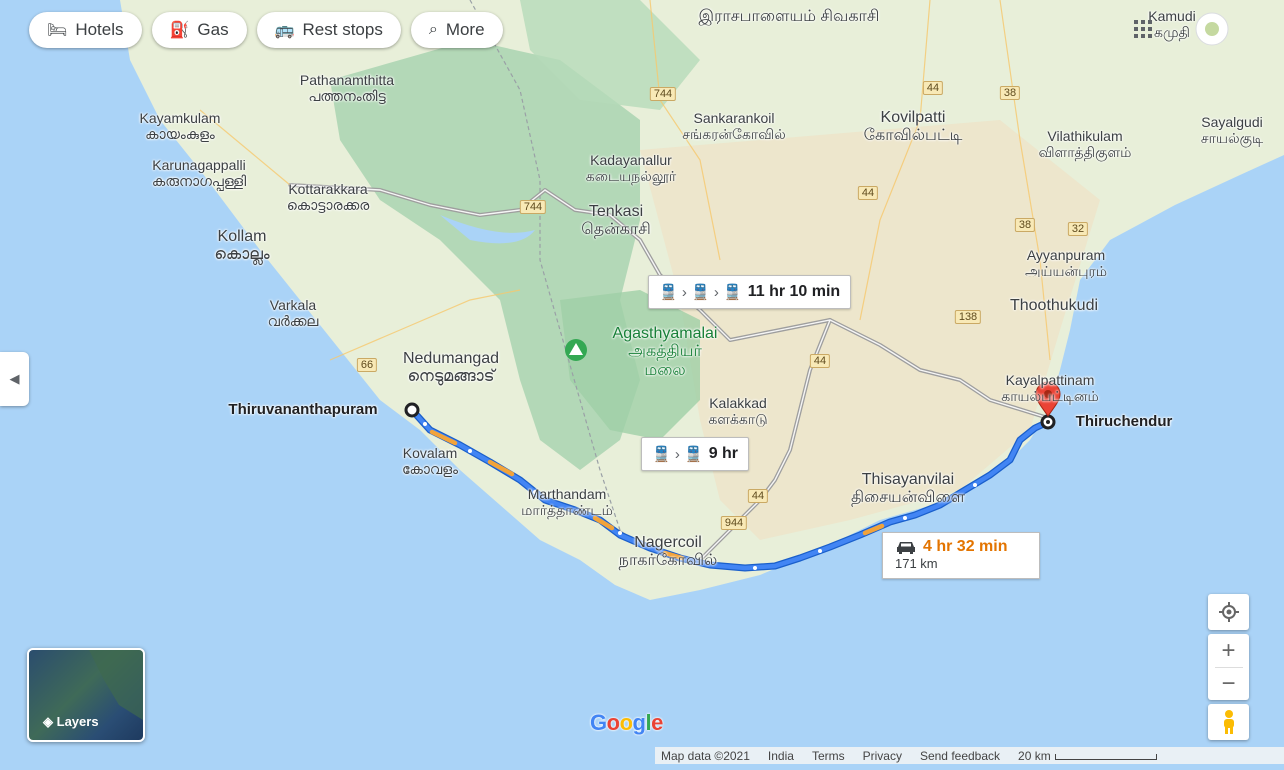 The height and width of the screenshot is (770, 1284). I want to click on bed-icon: 🛏, so click(57, 30).